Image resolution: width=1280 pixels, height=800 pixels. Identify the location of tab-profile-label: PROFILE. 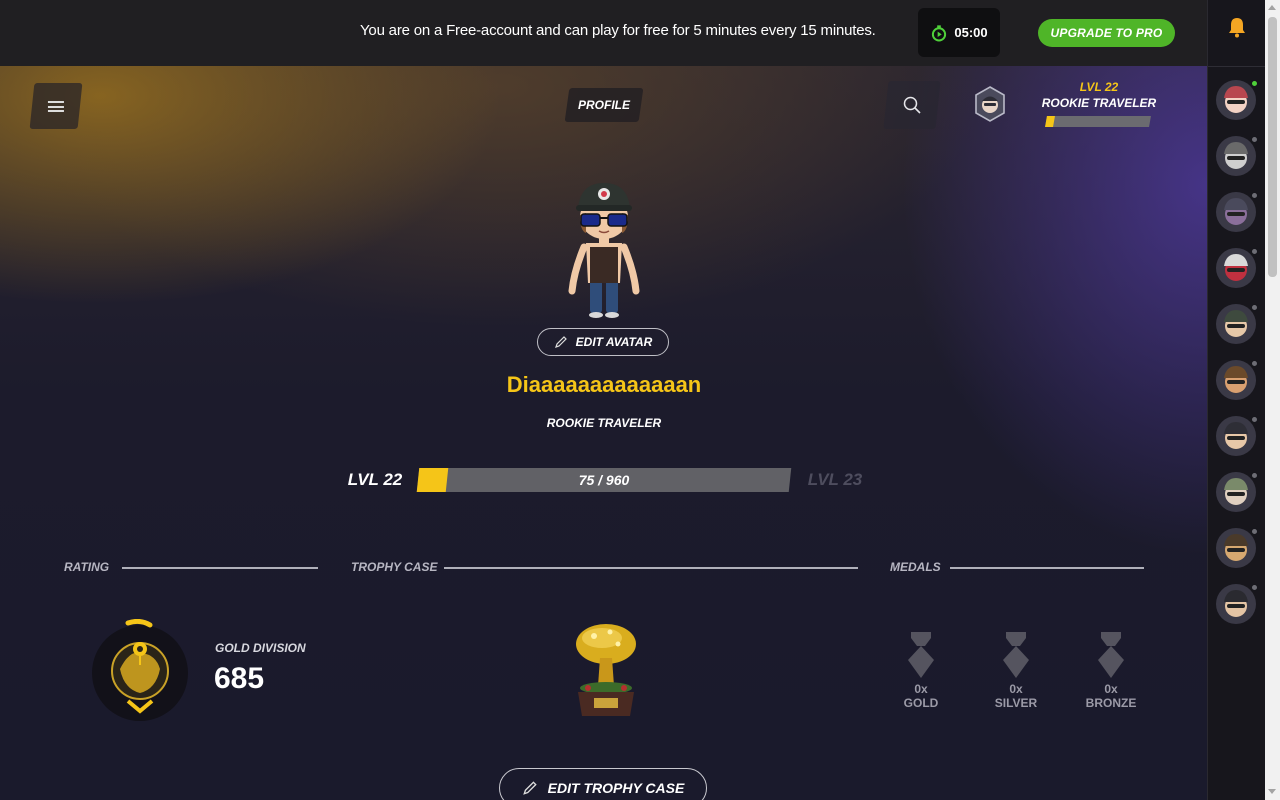
(603, 105).